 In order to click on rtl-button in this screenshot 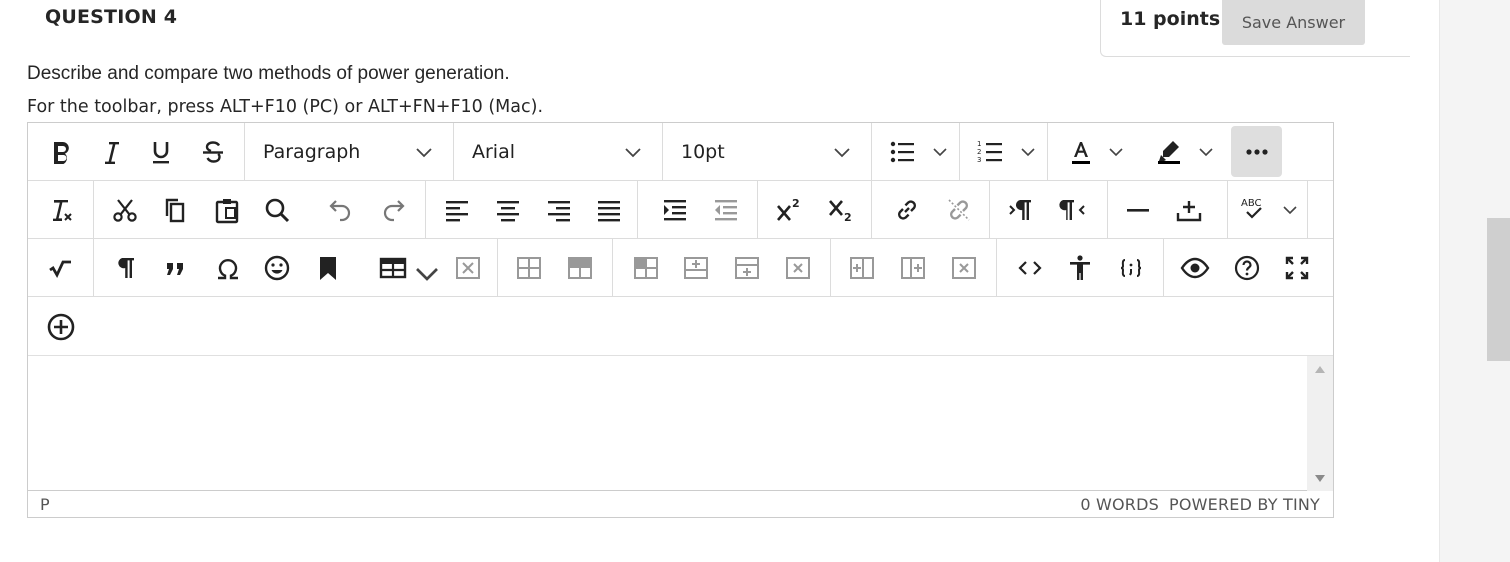, I will do `click(1073, 210)`.